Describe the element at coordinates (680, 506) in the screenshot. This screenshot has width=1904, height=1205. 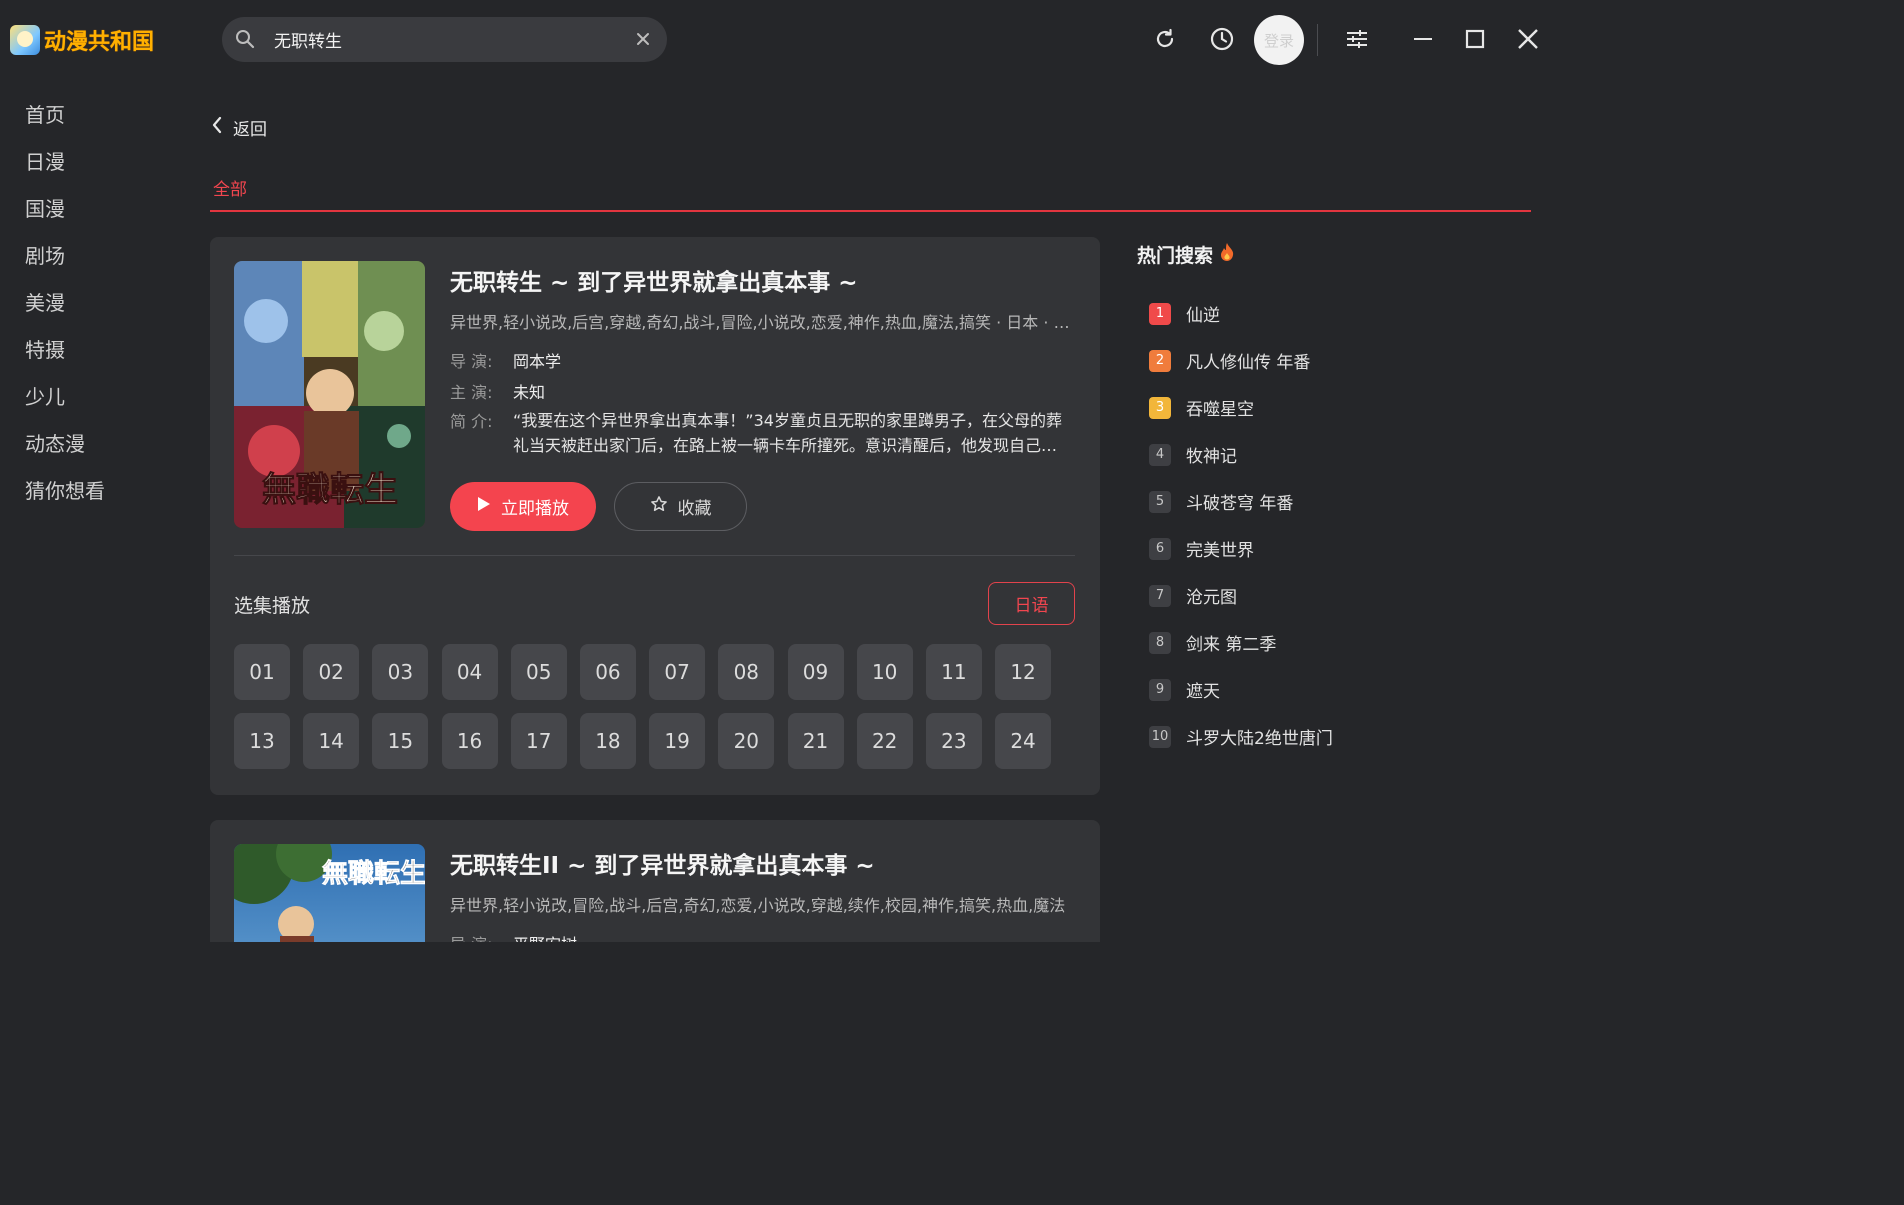
I see `favorite-button: 收藏` at that location.